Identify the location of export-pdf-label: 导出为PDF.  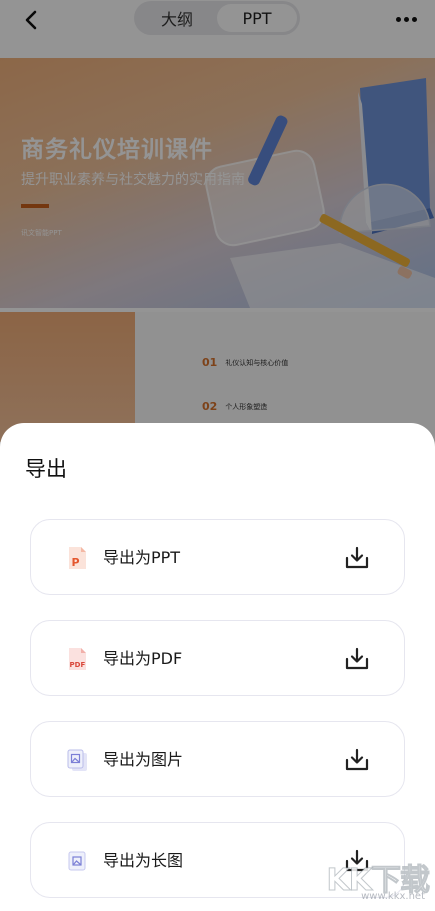
(143, 658).